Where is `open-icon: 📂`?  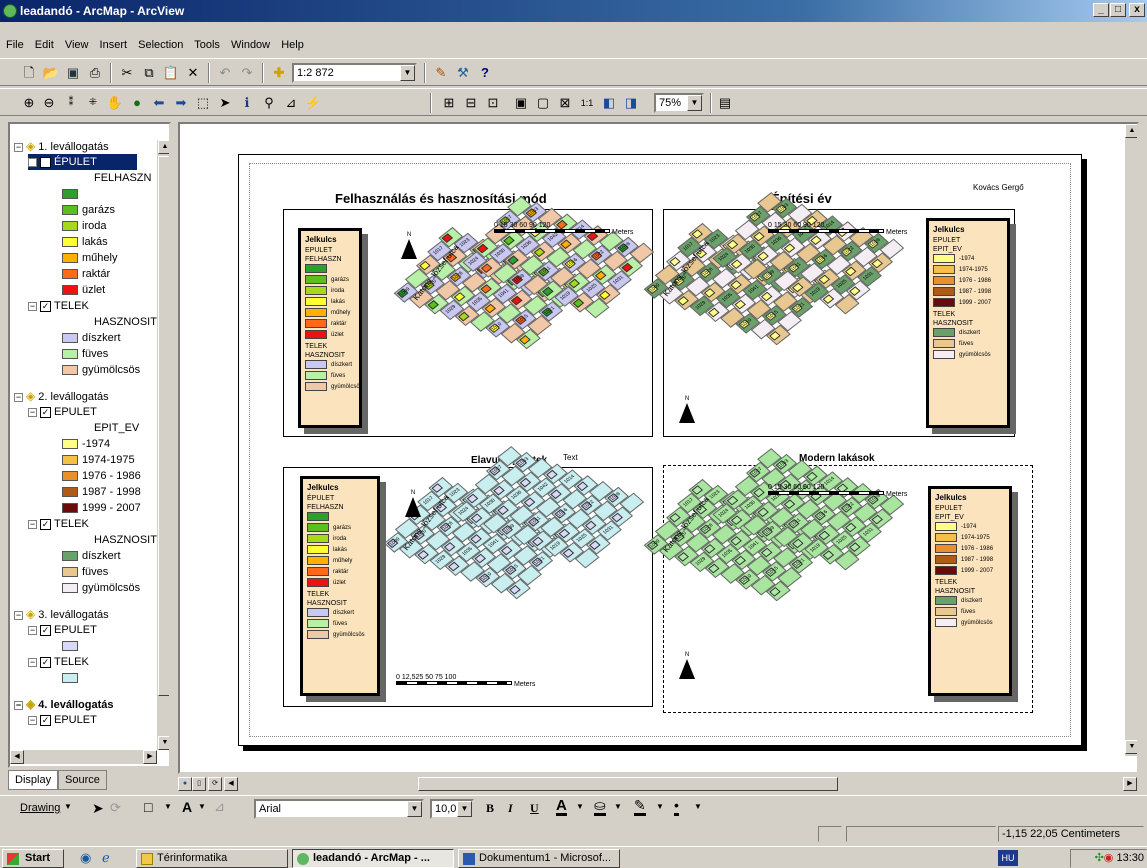
open-icon: 📂 is located at coordinates (51, 73).